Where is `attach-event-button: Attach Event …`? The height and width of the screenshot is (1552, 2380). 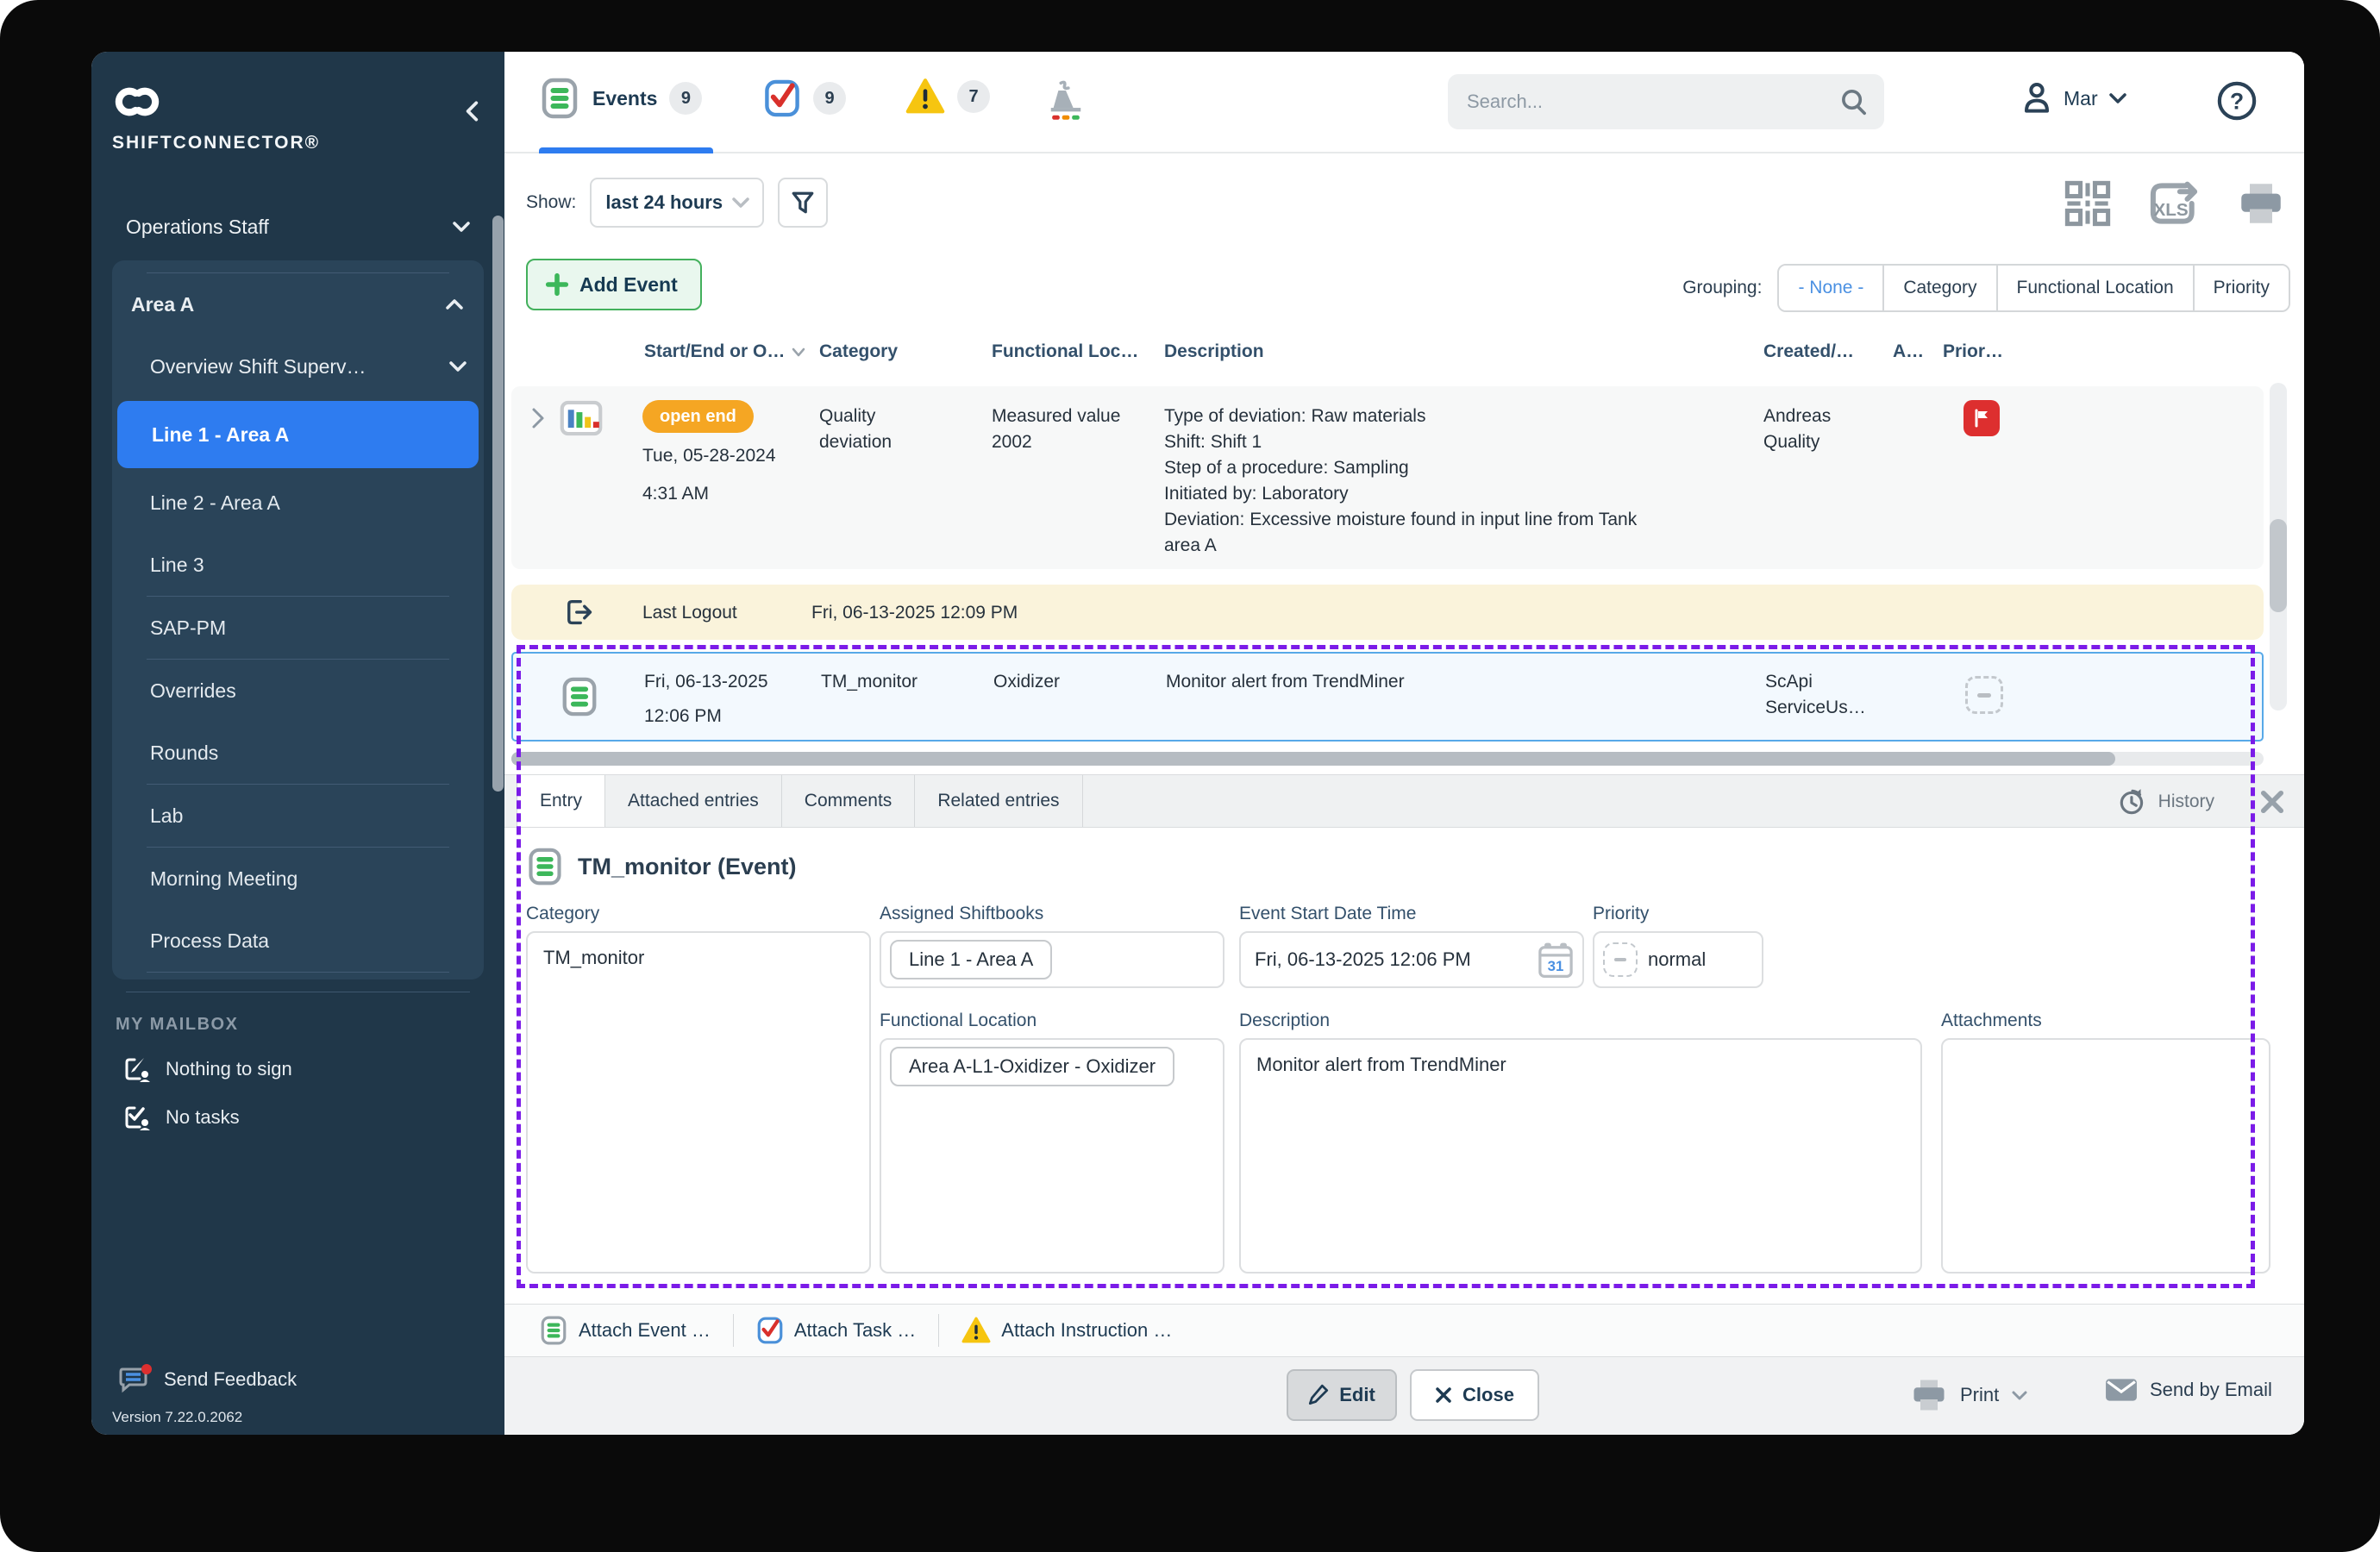 attach-event-button: Attach Event … is located at coordinates (625, 1331).